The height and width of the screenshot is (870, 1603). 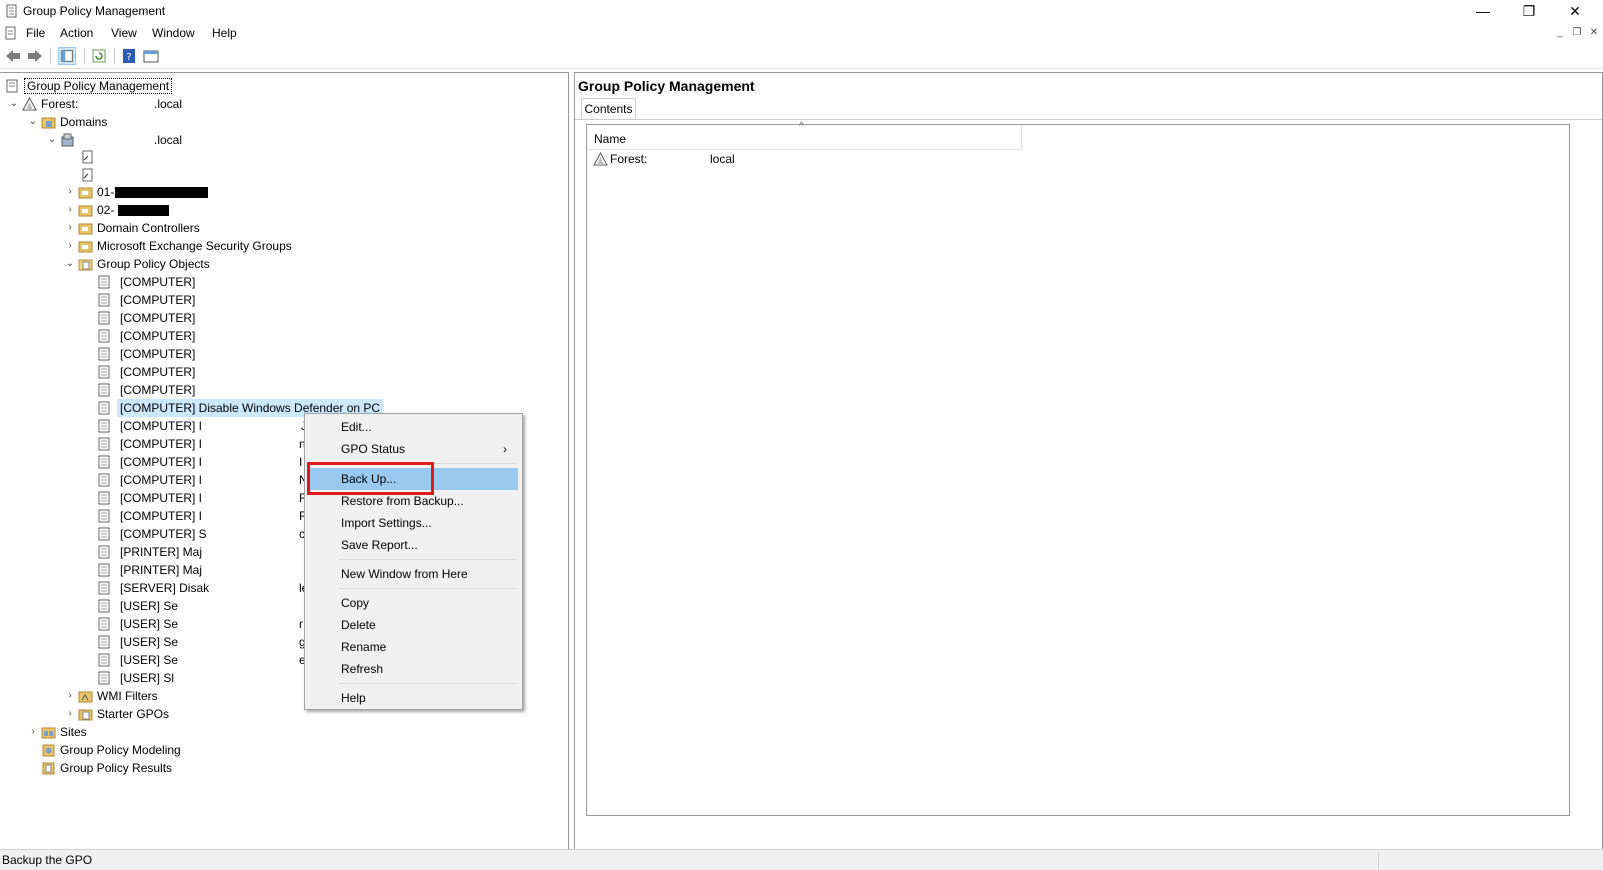 What do you see at coordinates (412, 603) in the screenshot?
I see `menu-item-copy: Copy` at bounding box center [412, 603].